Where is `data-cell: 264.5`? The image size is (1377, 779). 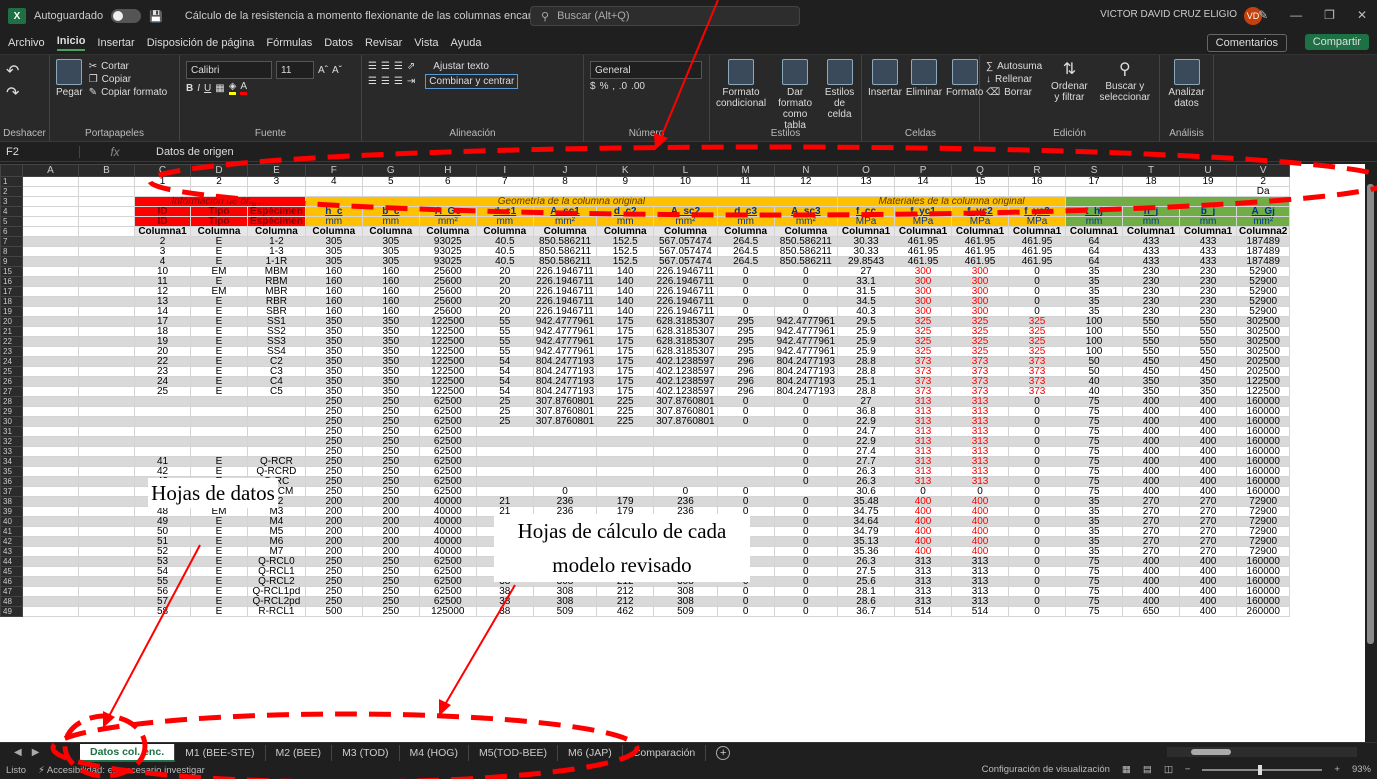
data-cell: 264.5 is located at coordinates (745, 261).